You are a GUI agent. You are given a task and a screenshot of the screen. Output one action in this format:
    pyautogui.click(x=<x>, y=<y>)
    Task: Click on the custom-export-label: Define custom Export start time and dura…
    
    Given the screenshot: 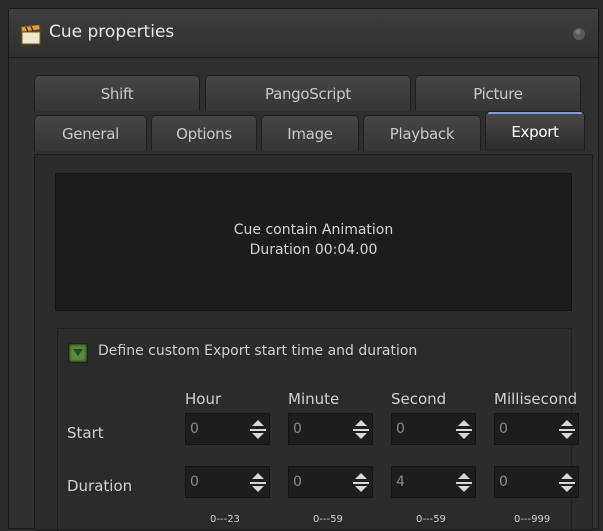 What is the action you would take?
    pyautogui.click(x=258, y=351)
    